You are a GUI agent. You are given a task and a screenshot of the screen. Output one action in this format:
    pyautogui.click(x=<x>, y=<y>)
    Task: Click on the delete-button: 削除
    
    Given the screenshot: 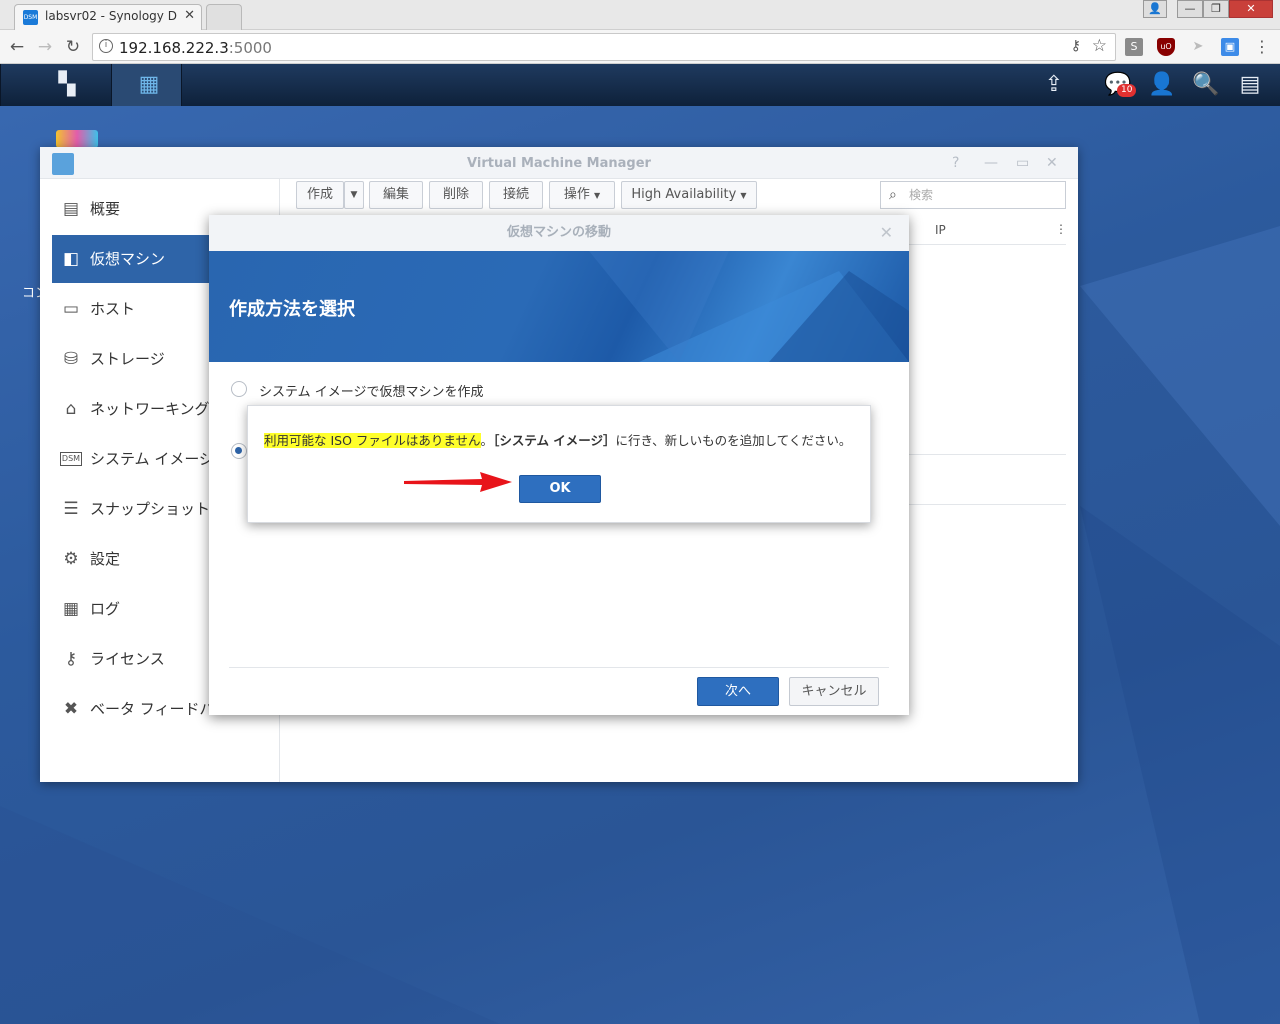 What is the action you would take?
    pyautogui.click(x=456, y=195)
    